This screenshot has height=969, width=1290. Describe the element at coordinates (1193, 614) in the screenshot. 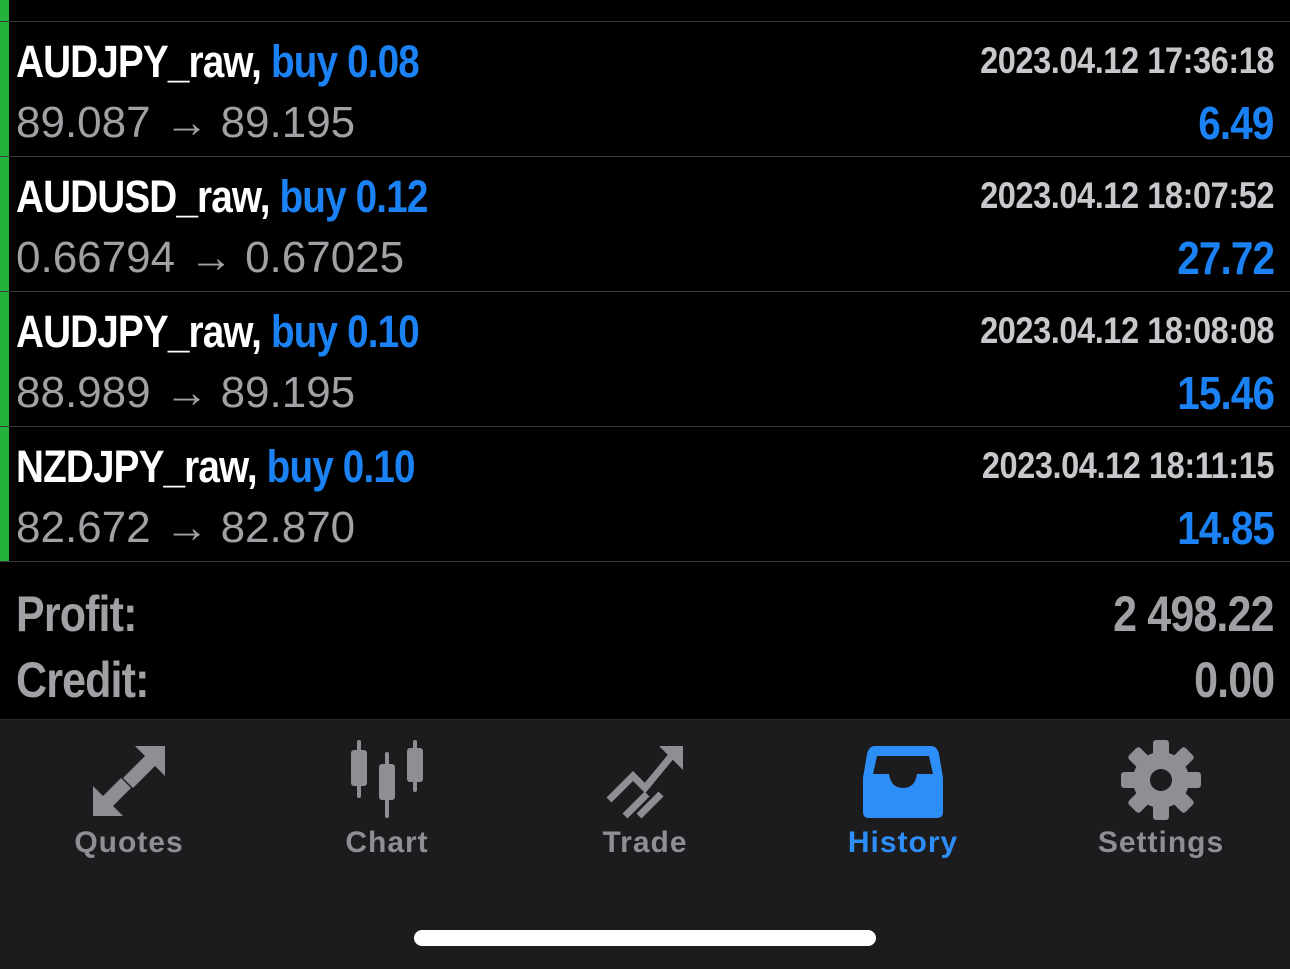

I see `profit-total: 2 498.22` at that location.